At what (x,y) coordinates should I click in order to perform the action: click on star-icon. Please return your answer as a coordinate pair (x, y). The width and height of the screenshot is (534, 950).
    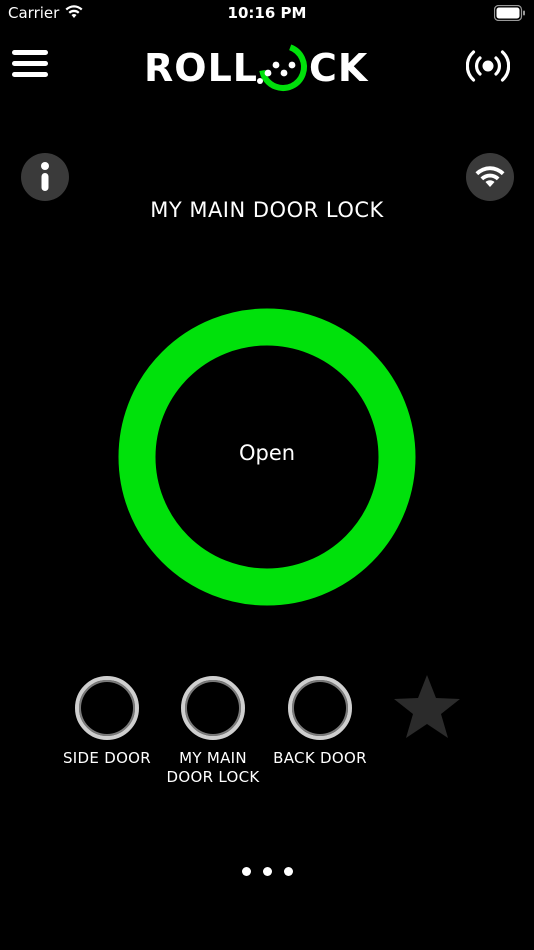
    Looking at the image, I should click on (427, 707).